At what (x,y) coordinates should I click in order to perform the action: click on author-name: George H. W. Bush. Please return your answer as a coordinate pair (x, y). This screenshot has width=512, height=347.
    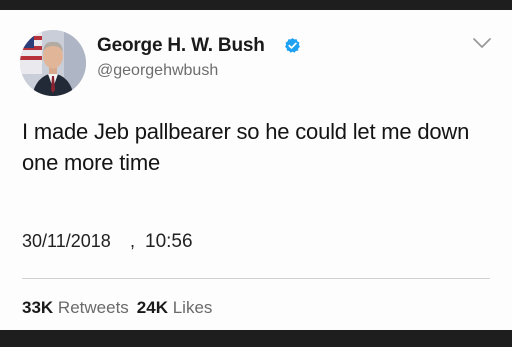
    Looking at the image, I should click on (181, 46).